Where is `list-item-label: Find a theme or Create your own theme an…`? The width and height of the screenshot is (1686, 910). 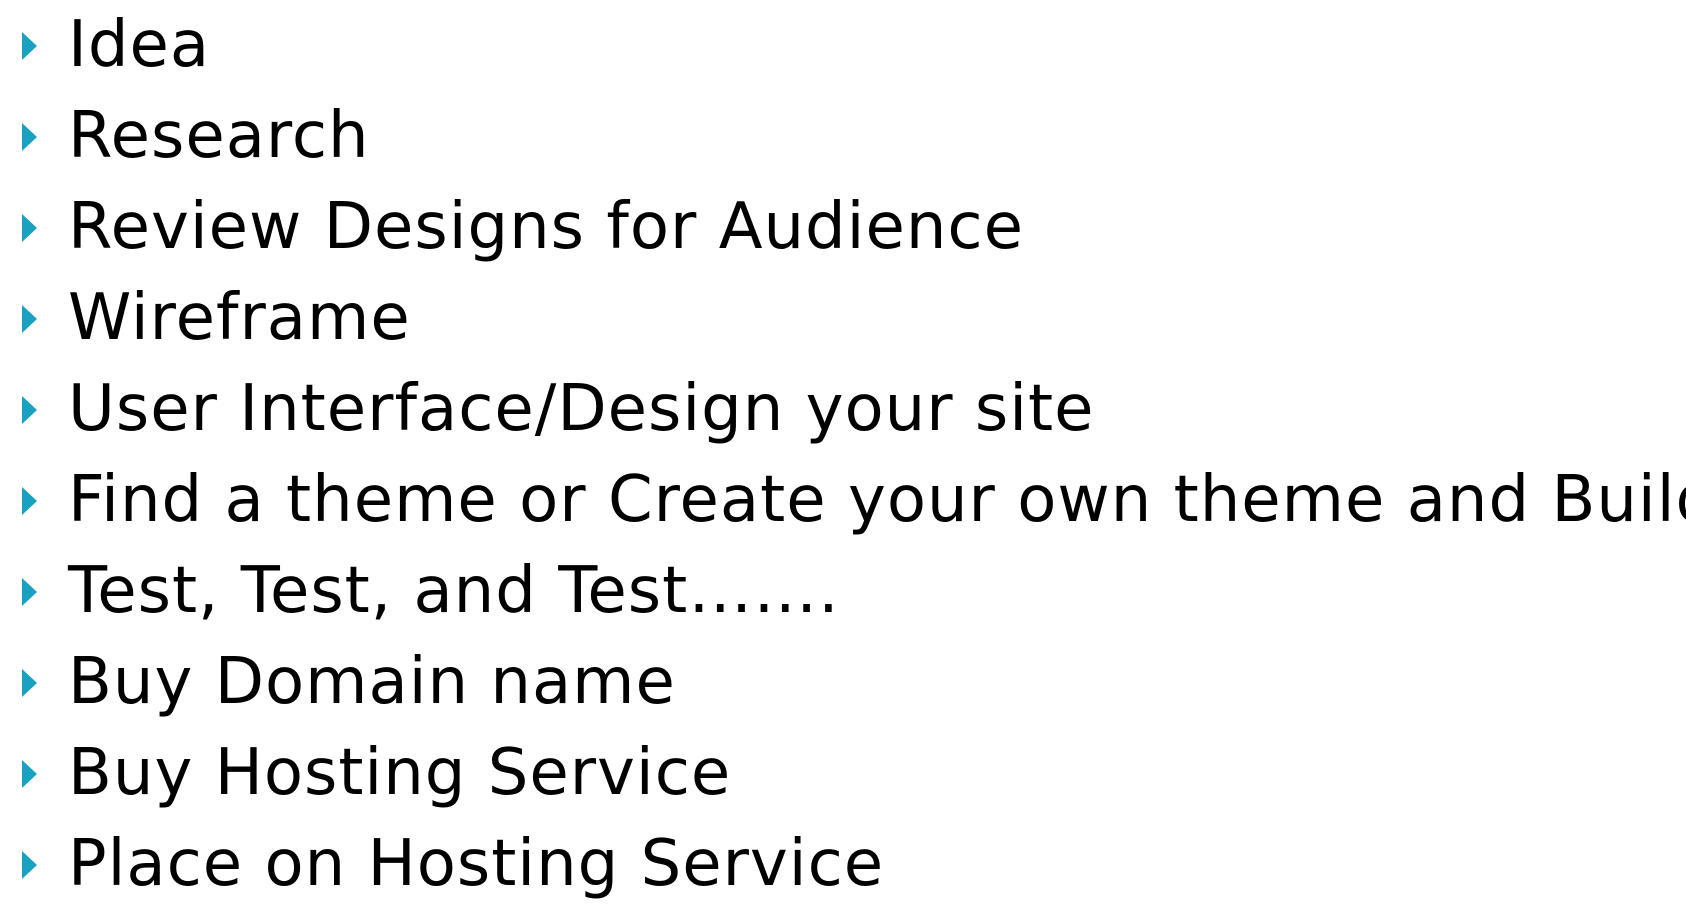
list-item-label: Find a theme or Create your own theme an… is located at coordinates (877, 500).